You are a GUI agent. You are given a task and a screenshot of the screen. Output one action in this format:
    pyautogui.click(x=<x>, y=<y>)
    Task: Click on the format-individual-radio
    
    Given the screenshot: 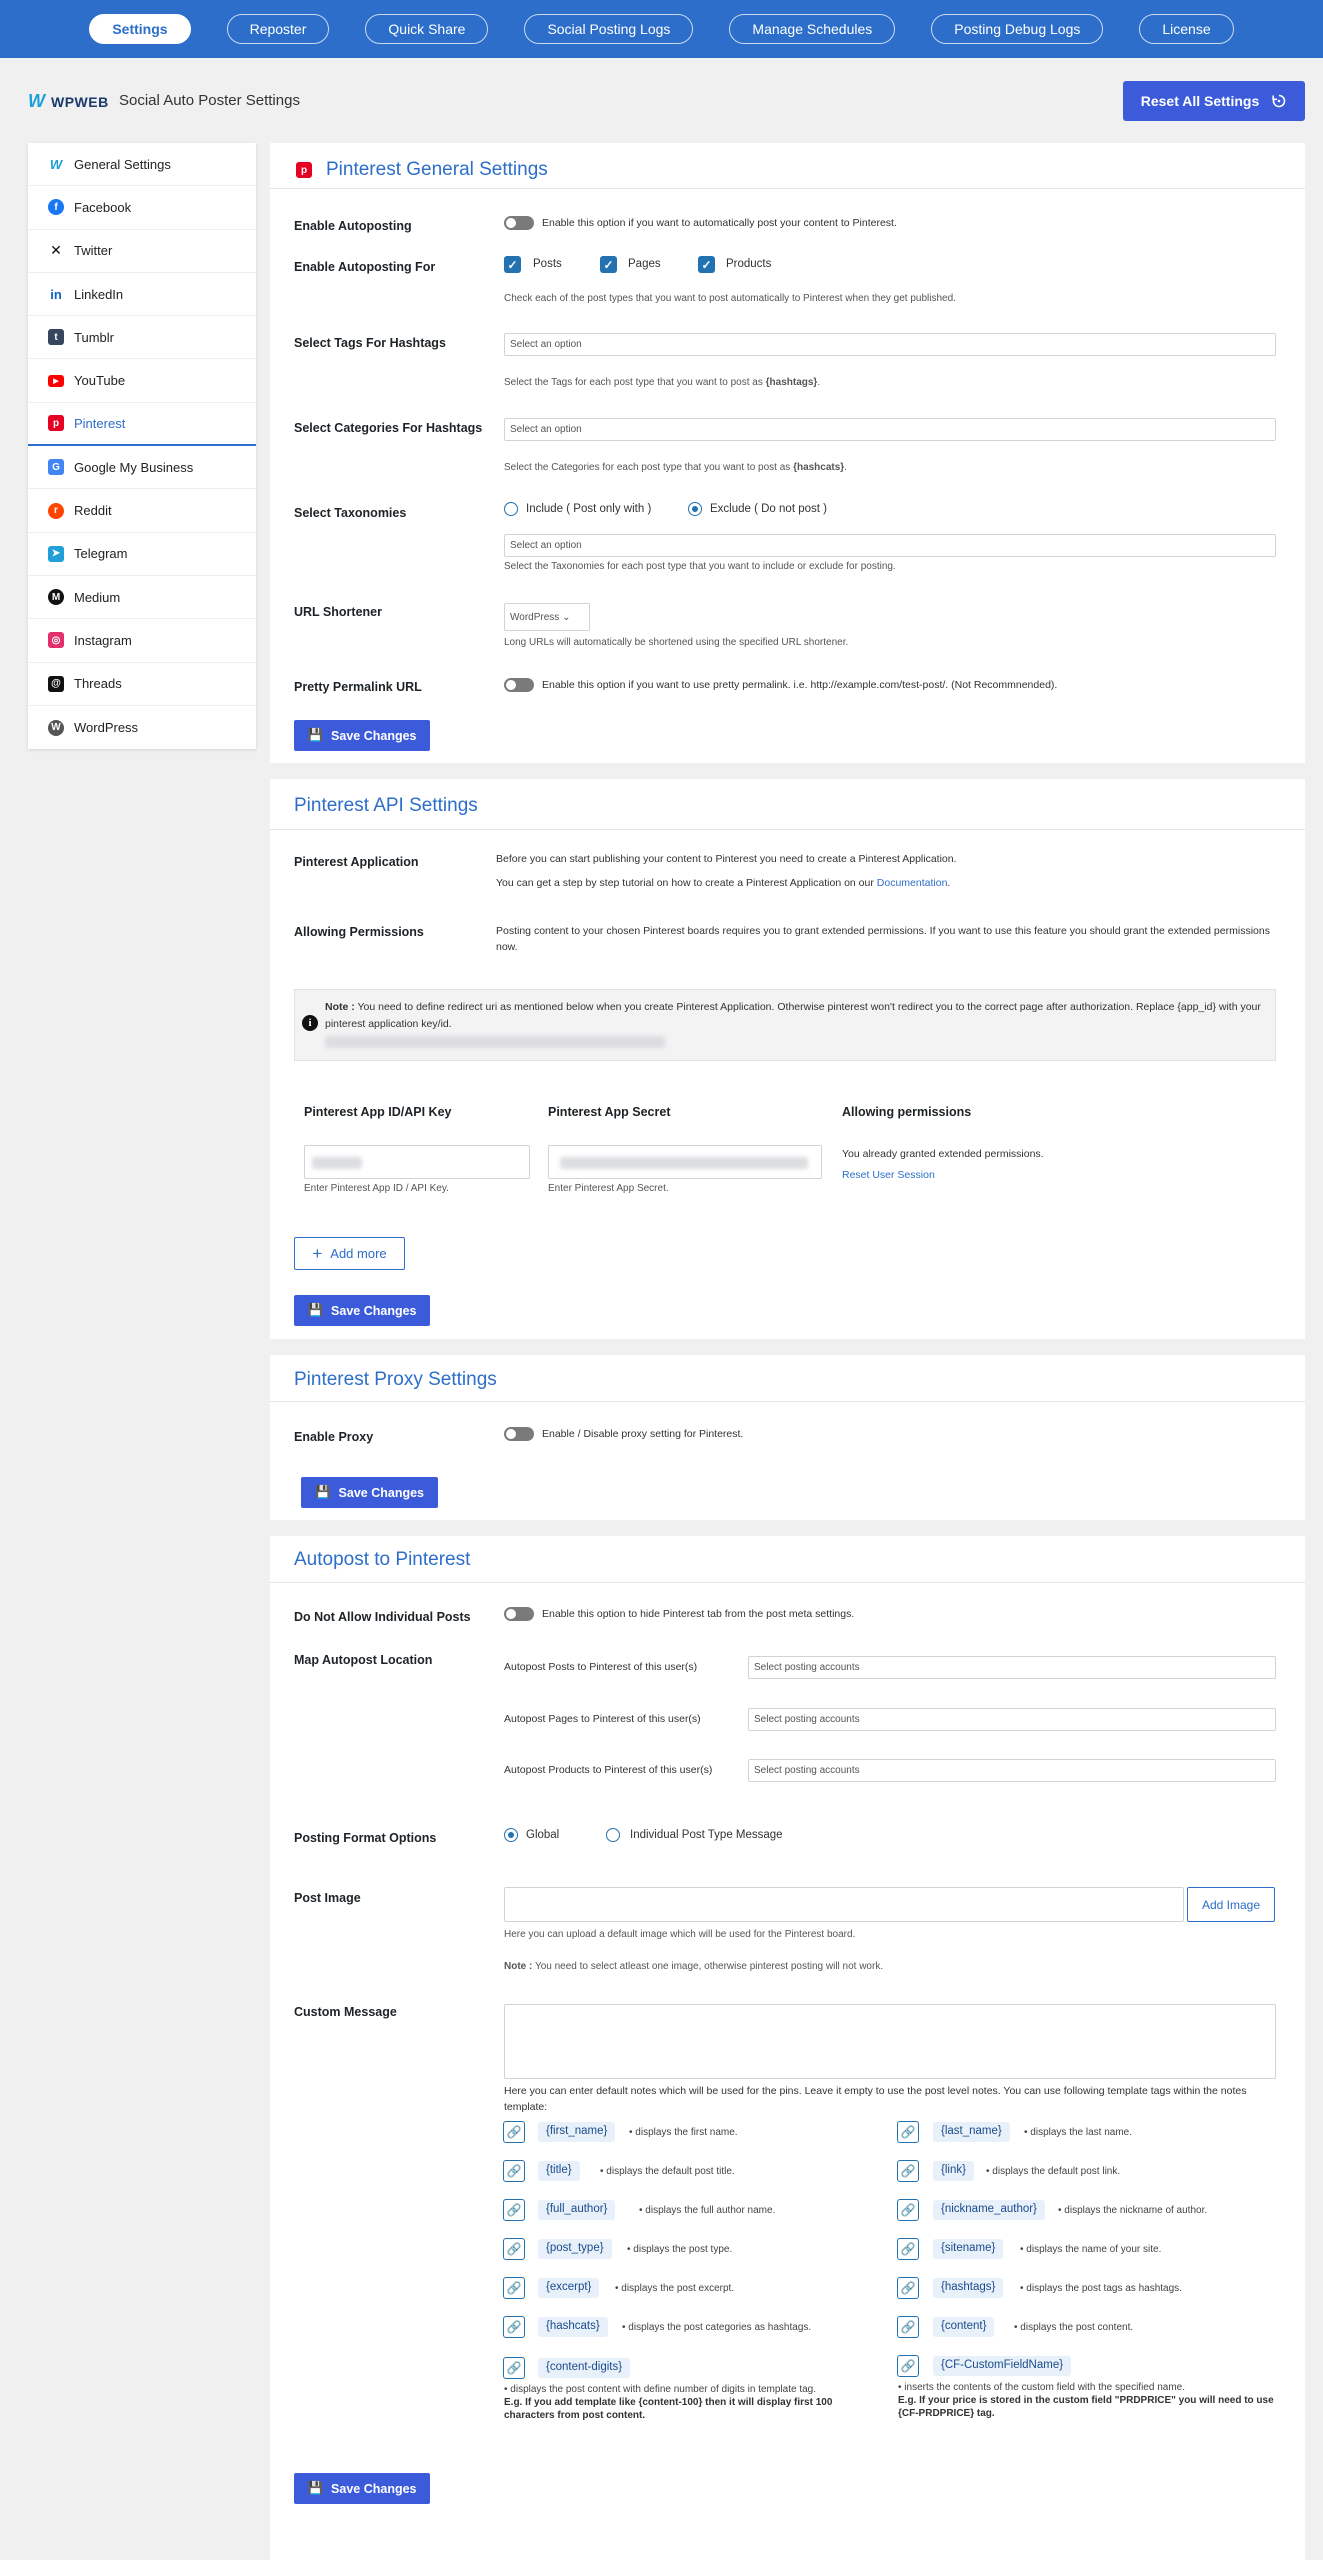 What is the action you would take?
    pyautogui.click(x=613, y=1835)
    